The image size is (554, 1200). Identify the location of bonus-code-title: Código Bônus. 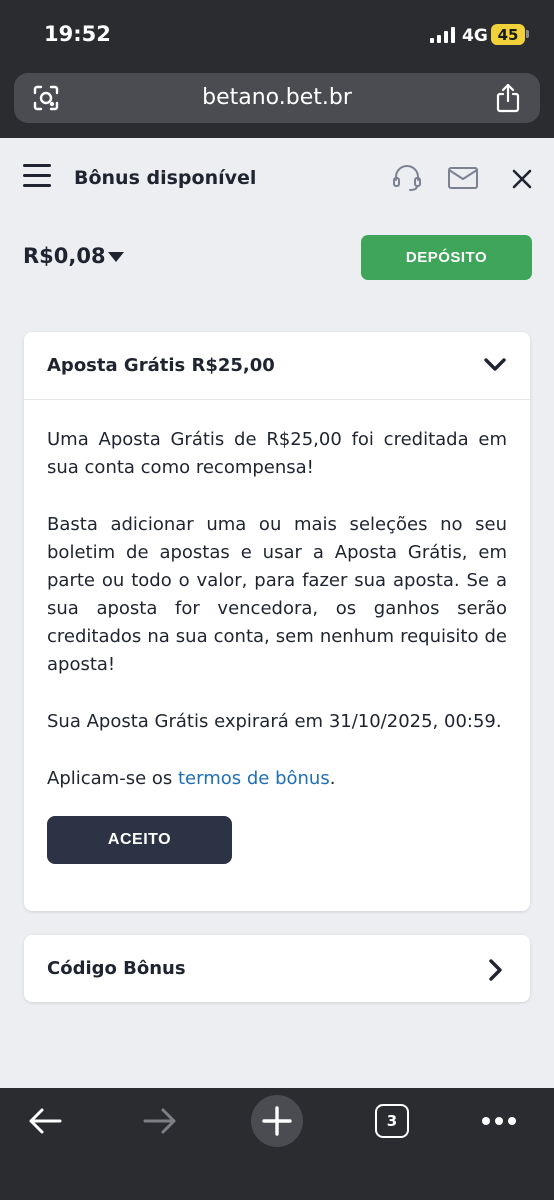
(116, 968).